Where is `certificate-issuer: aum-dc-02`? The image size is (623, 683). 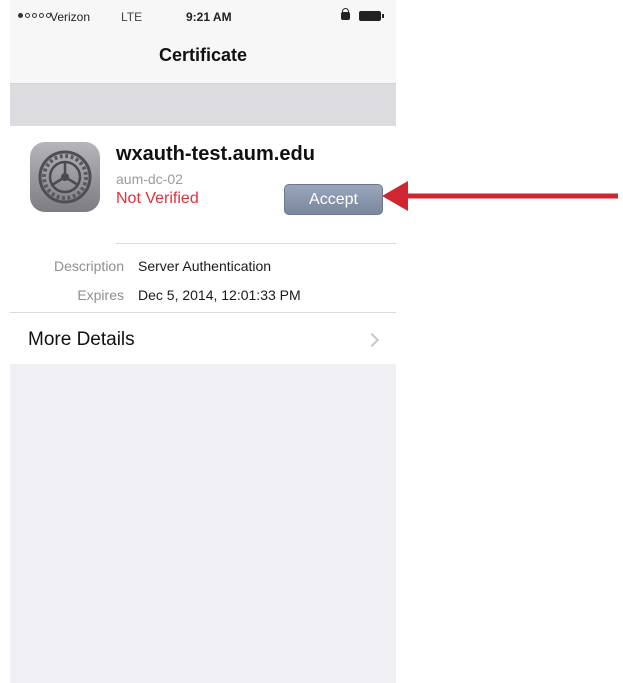 certificate-issuer: aum-dc-02 is located at coordinates (149, 179).